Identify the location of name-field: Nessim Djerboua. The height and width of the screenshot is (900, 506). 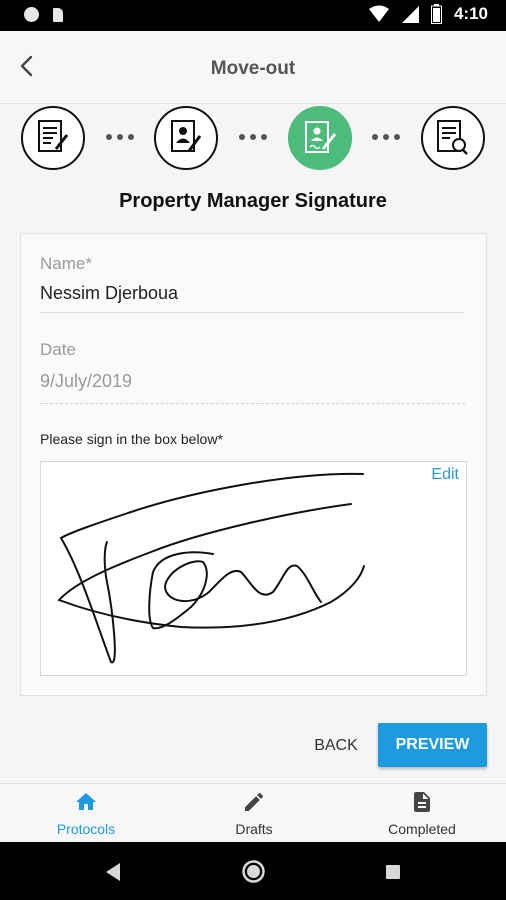
(109, 293).